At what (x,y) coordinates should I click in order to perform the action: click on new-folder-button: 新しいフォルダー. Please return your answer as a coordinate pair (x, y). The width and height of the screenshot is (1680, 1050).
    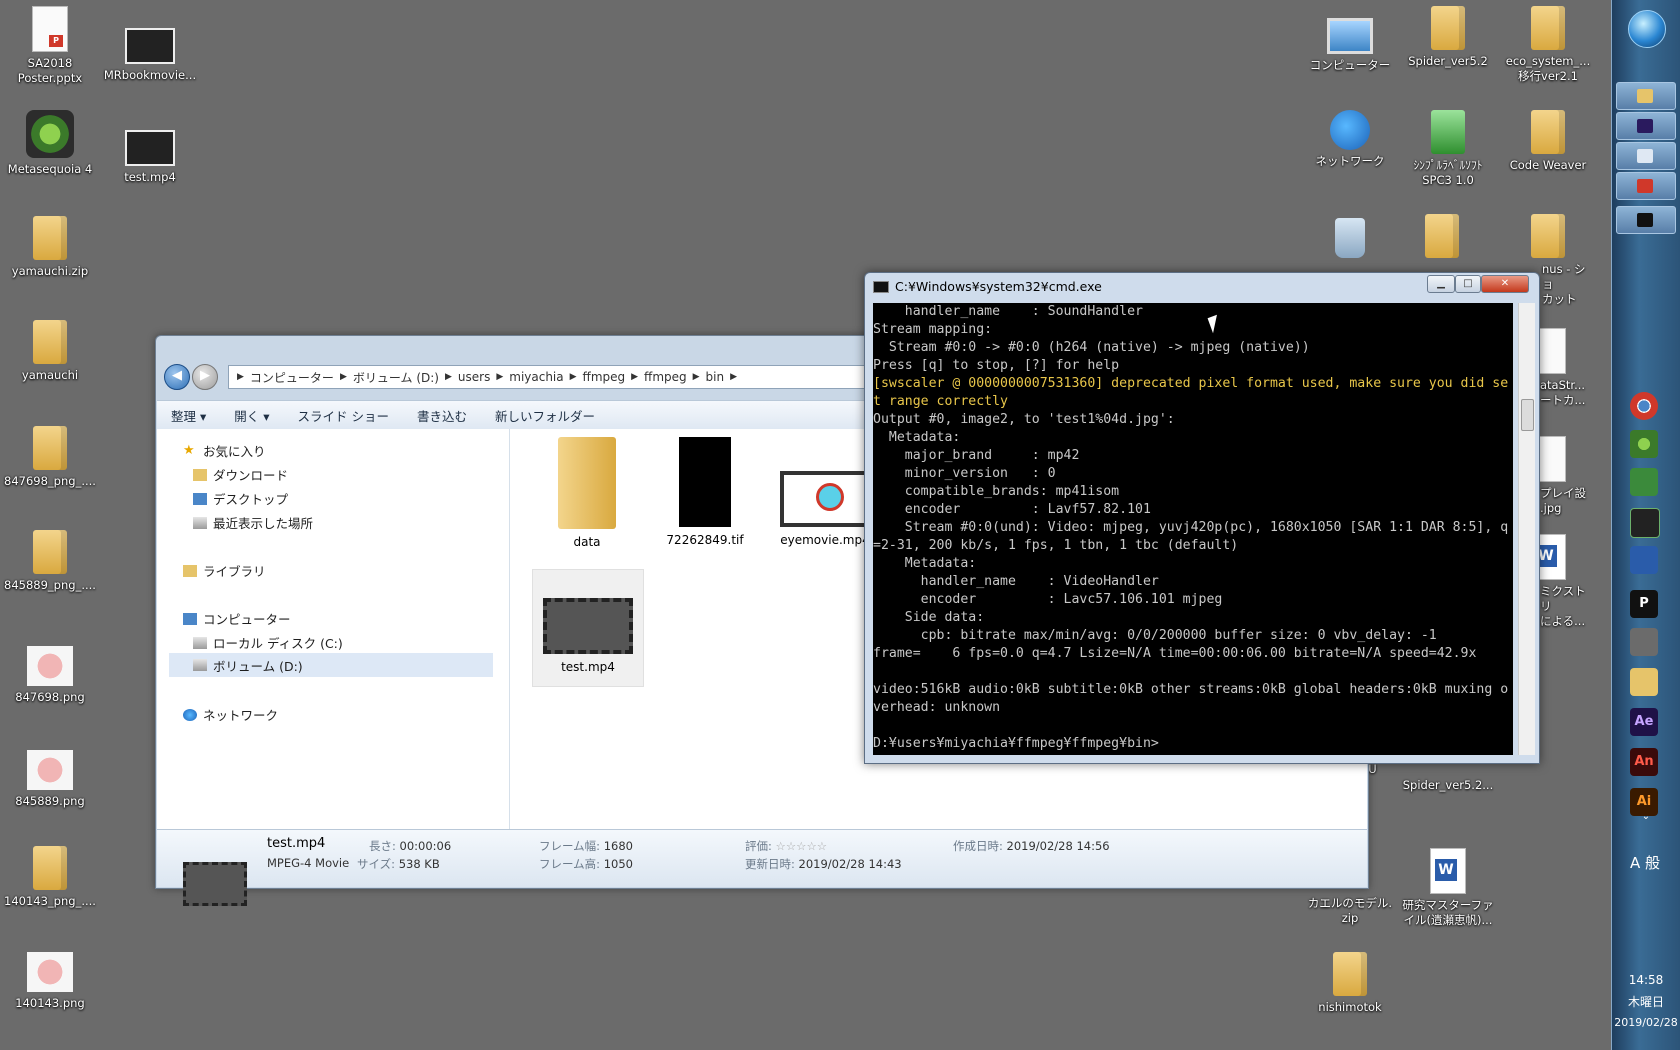
    Looking at the image, I should click on (545, 415).